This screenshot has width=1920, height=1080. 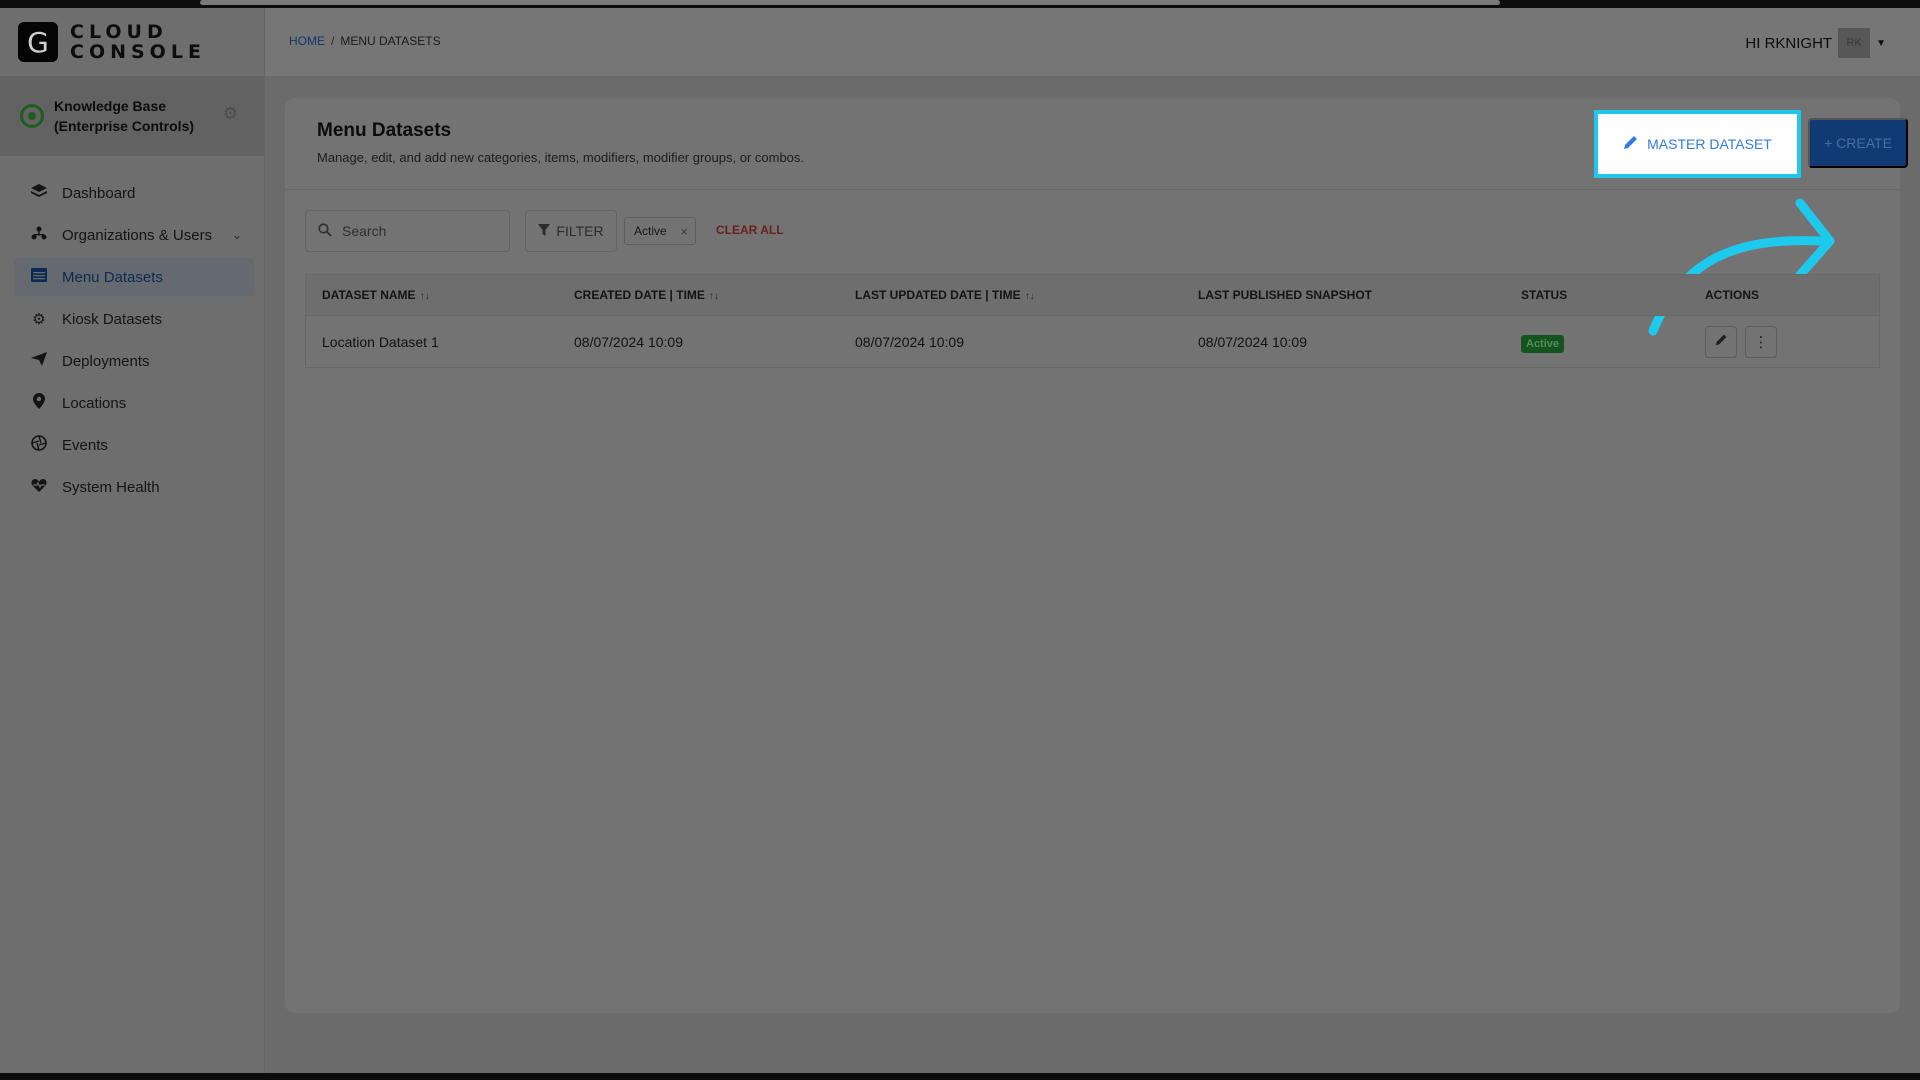 What do you see at coordinates (99, 193) in the screenshot?
I see `sidebar-item-label: Dashboard` at bounding box center [99, 193].